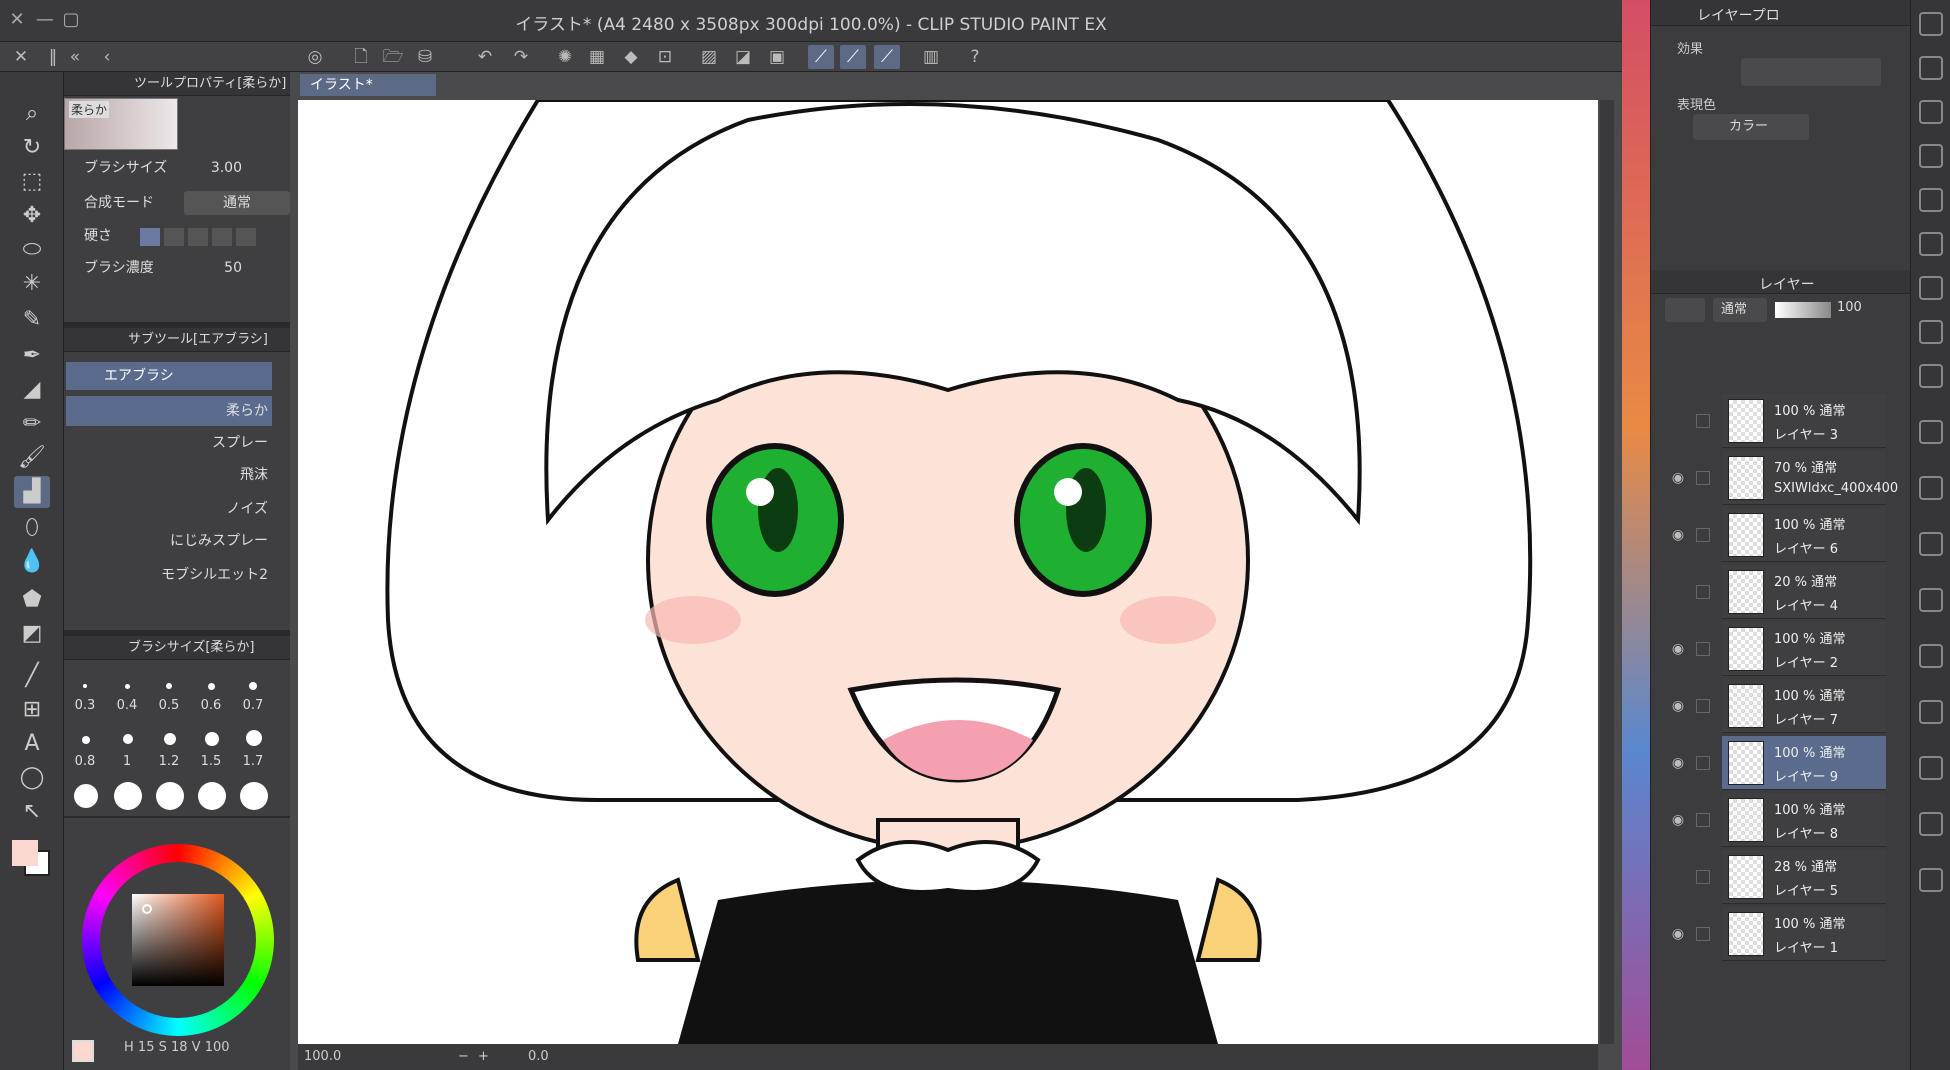 The width and height of the screenshot is (1950, 1070). I want to click on pen-icon: ✒, so click(32, 356).